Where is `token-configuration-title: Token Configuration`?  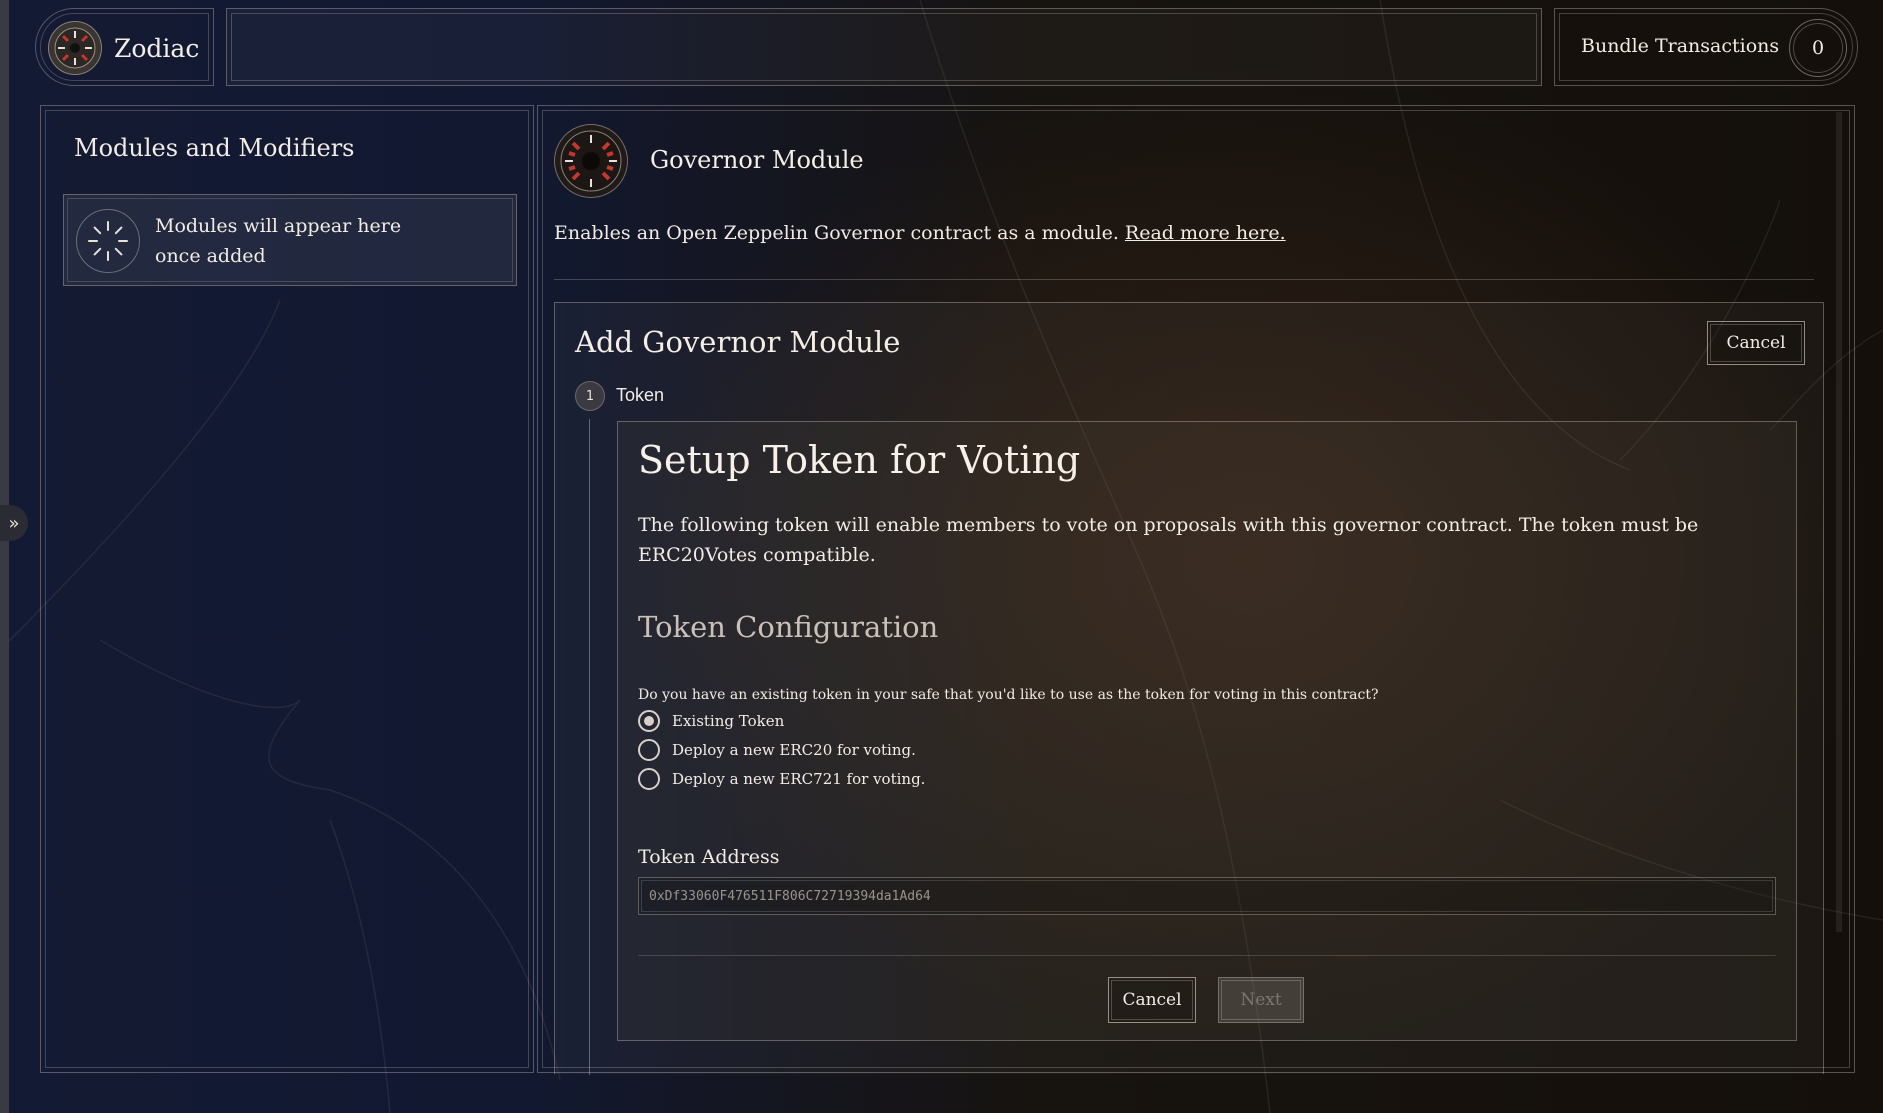 token-configuration-title: Token Configuration is located at coordinates (788, 627).